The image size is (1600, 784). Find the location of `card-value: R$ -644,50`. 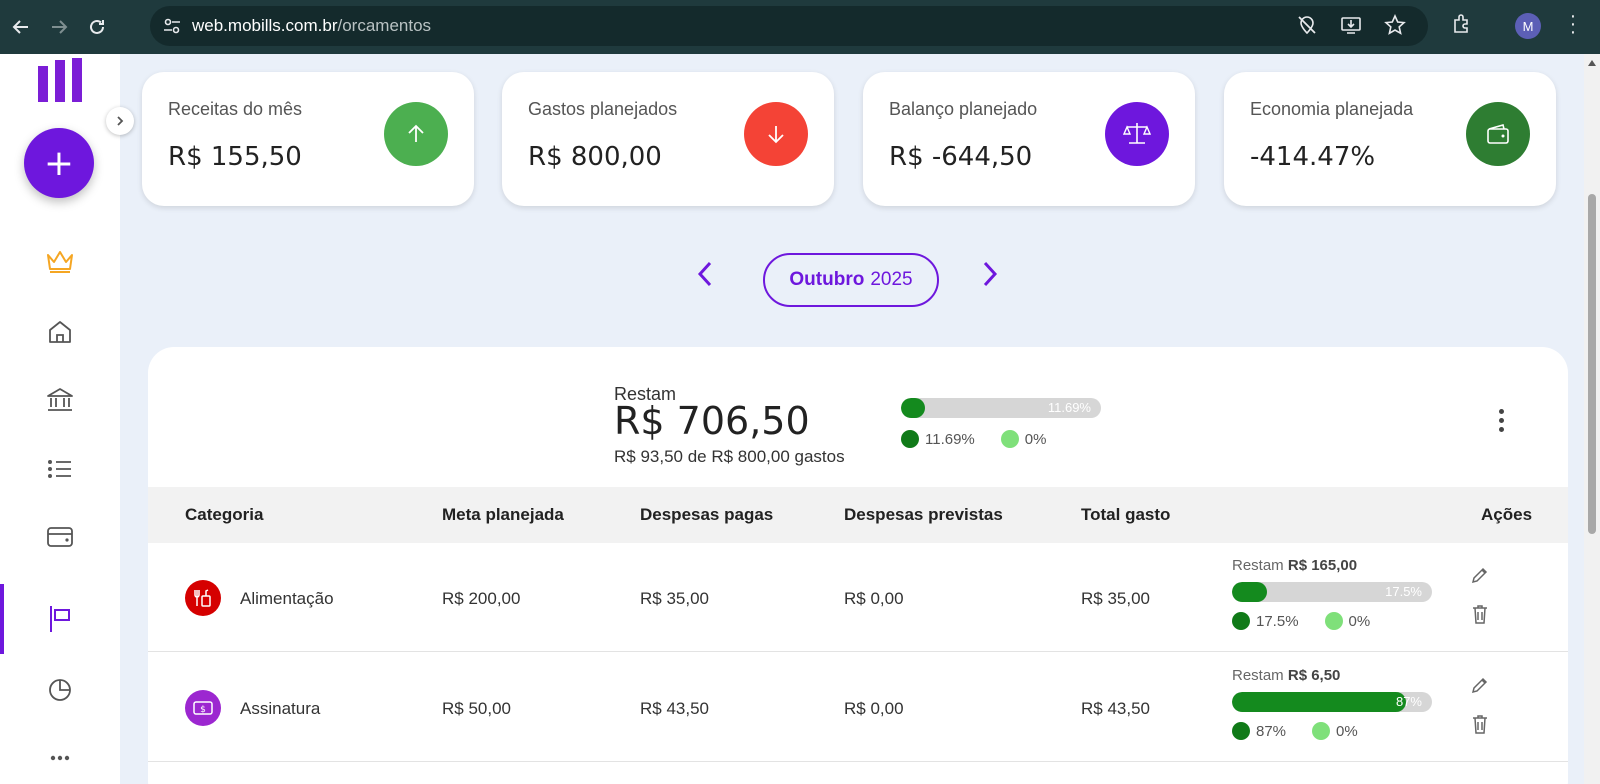

card-value: R$ -644,50 is located at coordinates (961, 157).